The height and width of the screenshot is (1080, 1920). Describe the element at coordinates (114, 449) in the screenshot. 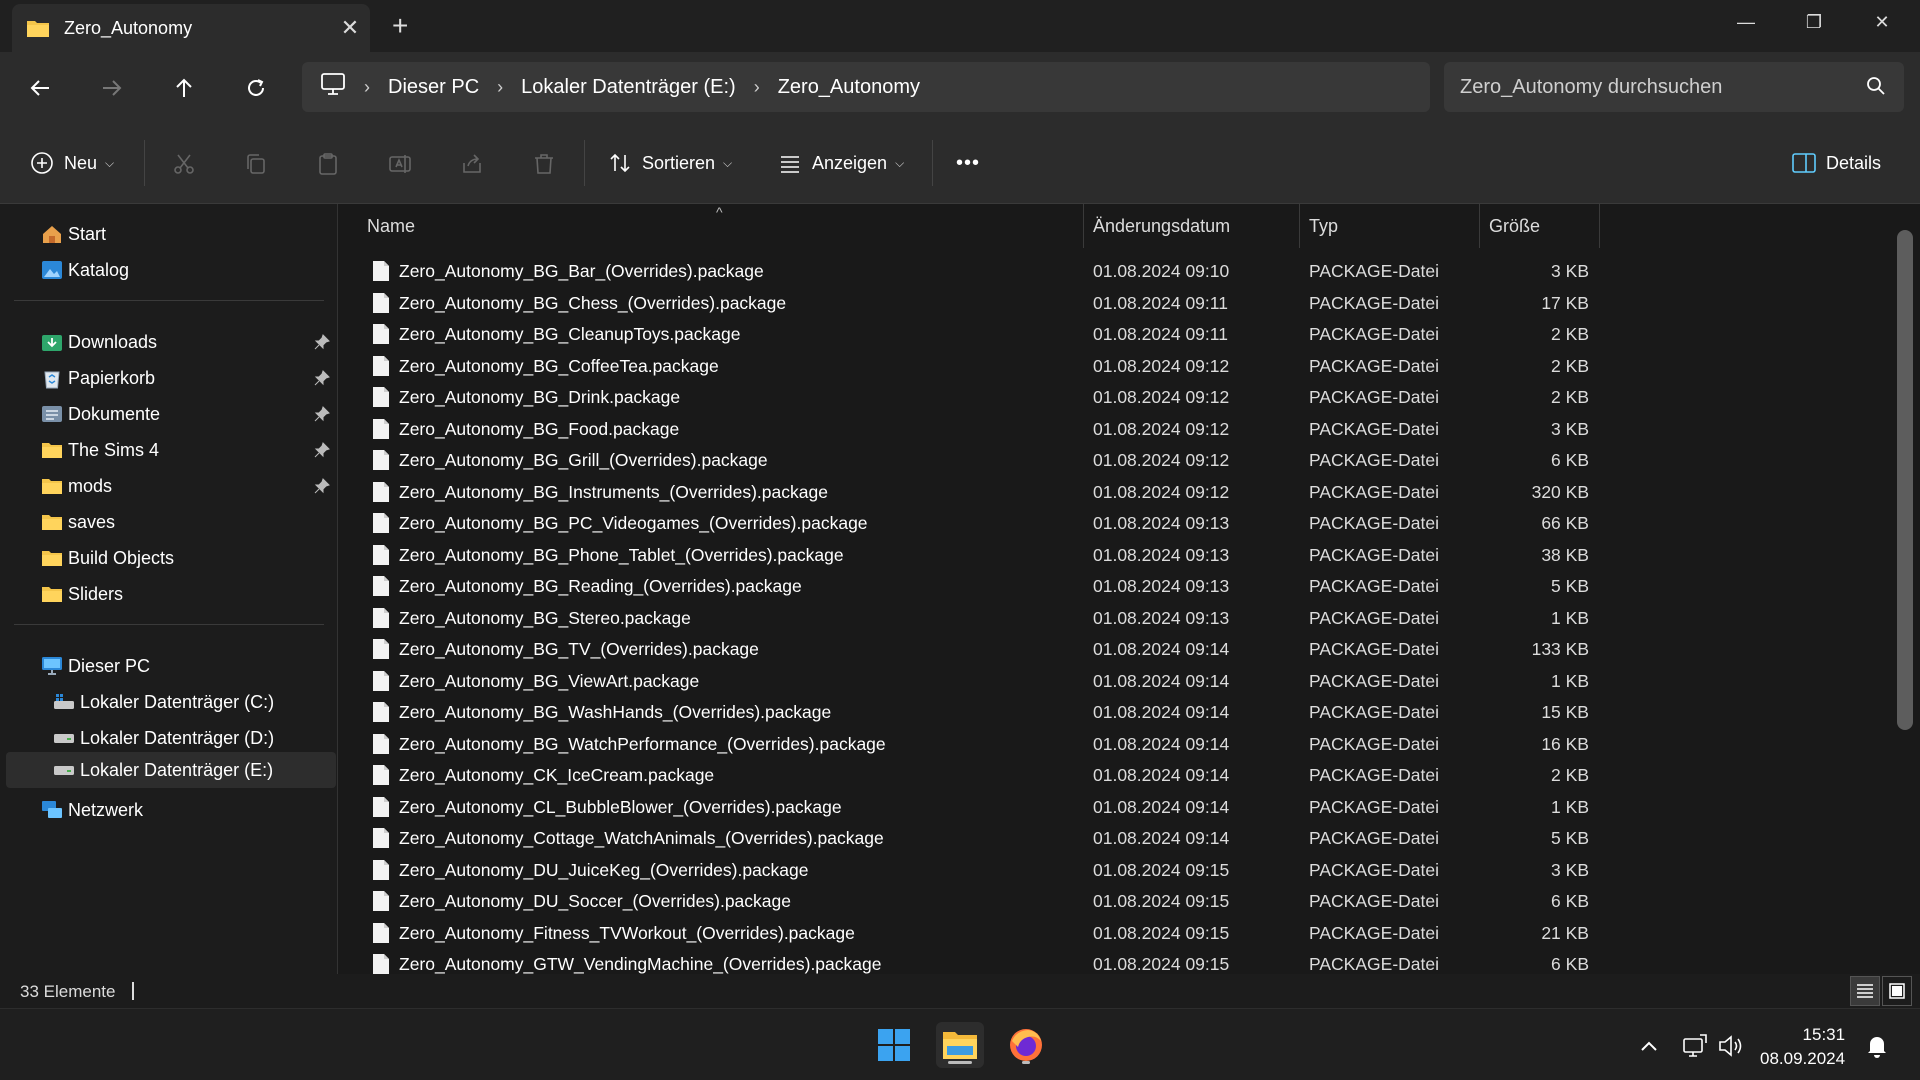

I see `sidebar-item-label: The Sims 4` at that location.